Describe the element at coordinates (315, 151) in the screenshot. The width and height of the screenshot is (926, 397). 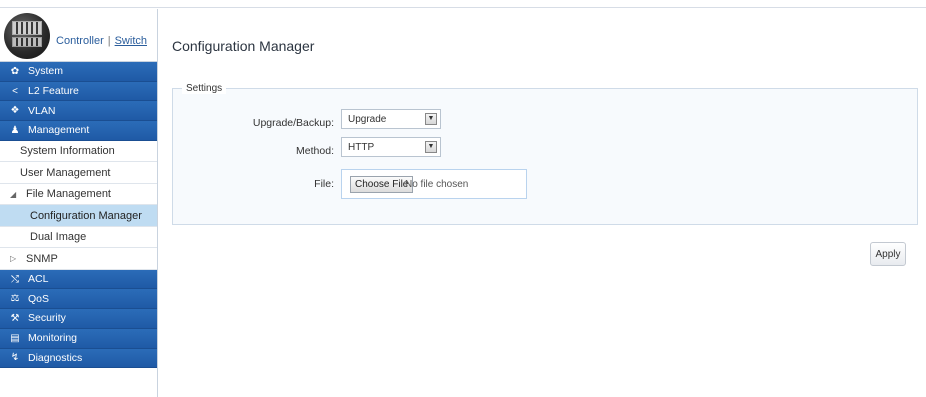
I see `method-label: Method:` at that location.